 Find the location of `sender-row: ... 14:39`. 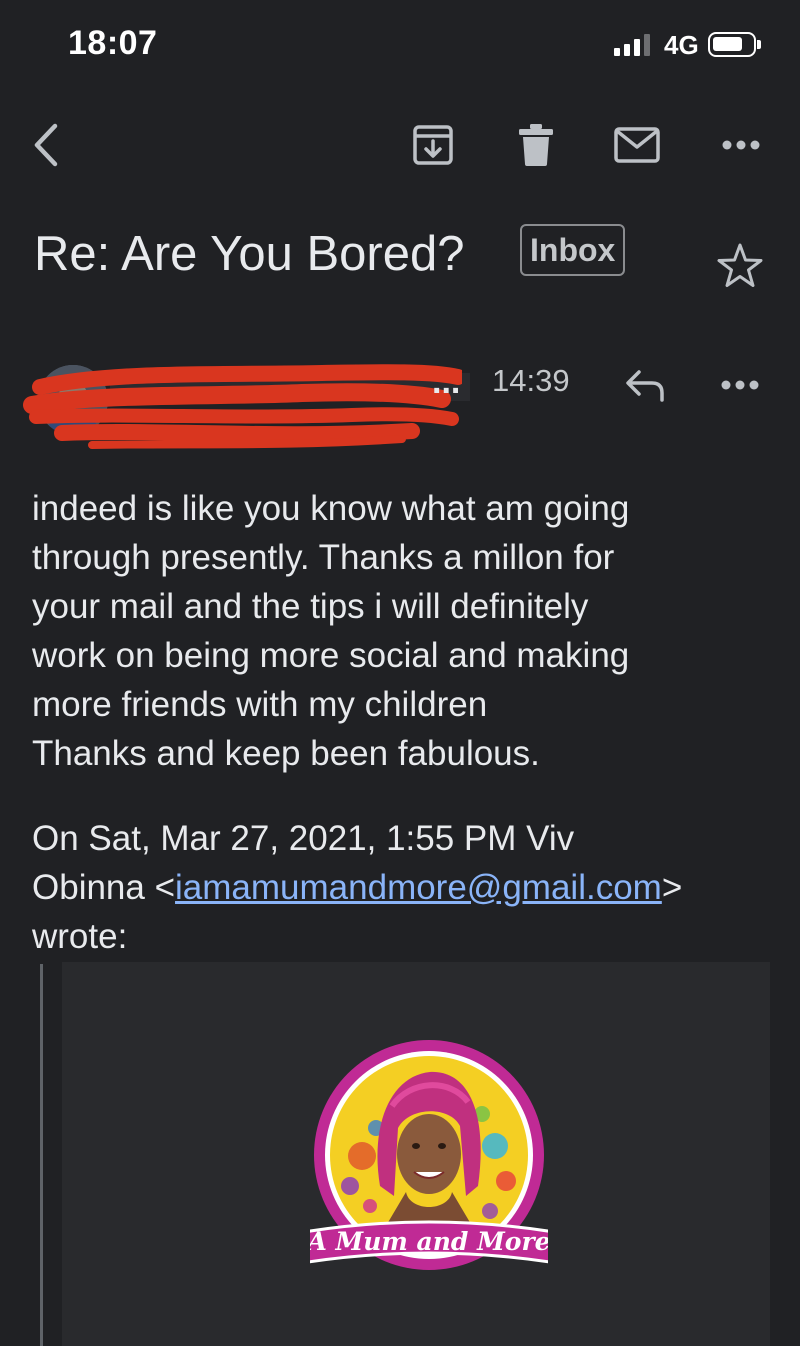

sender-row: ... 14:39 is located at coordinates (400, 400).